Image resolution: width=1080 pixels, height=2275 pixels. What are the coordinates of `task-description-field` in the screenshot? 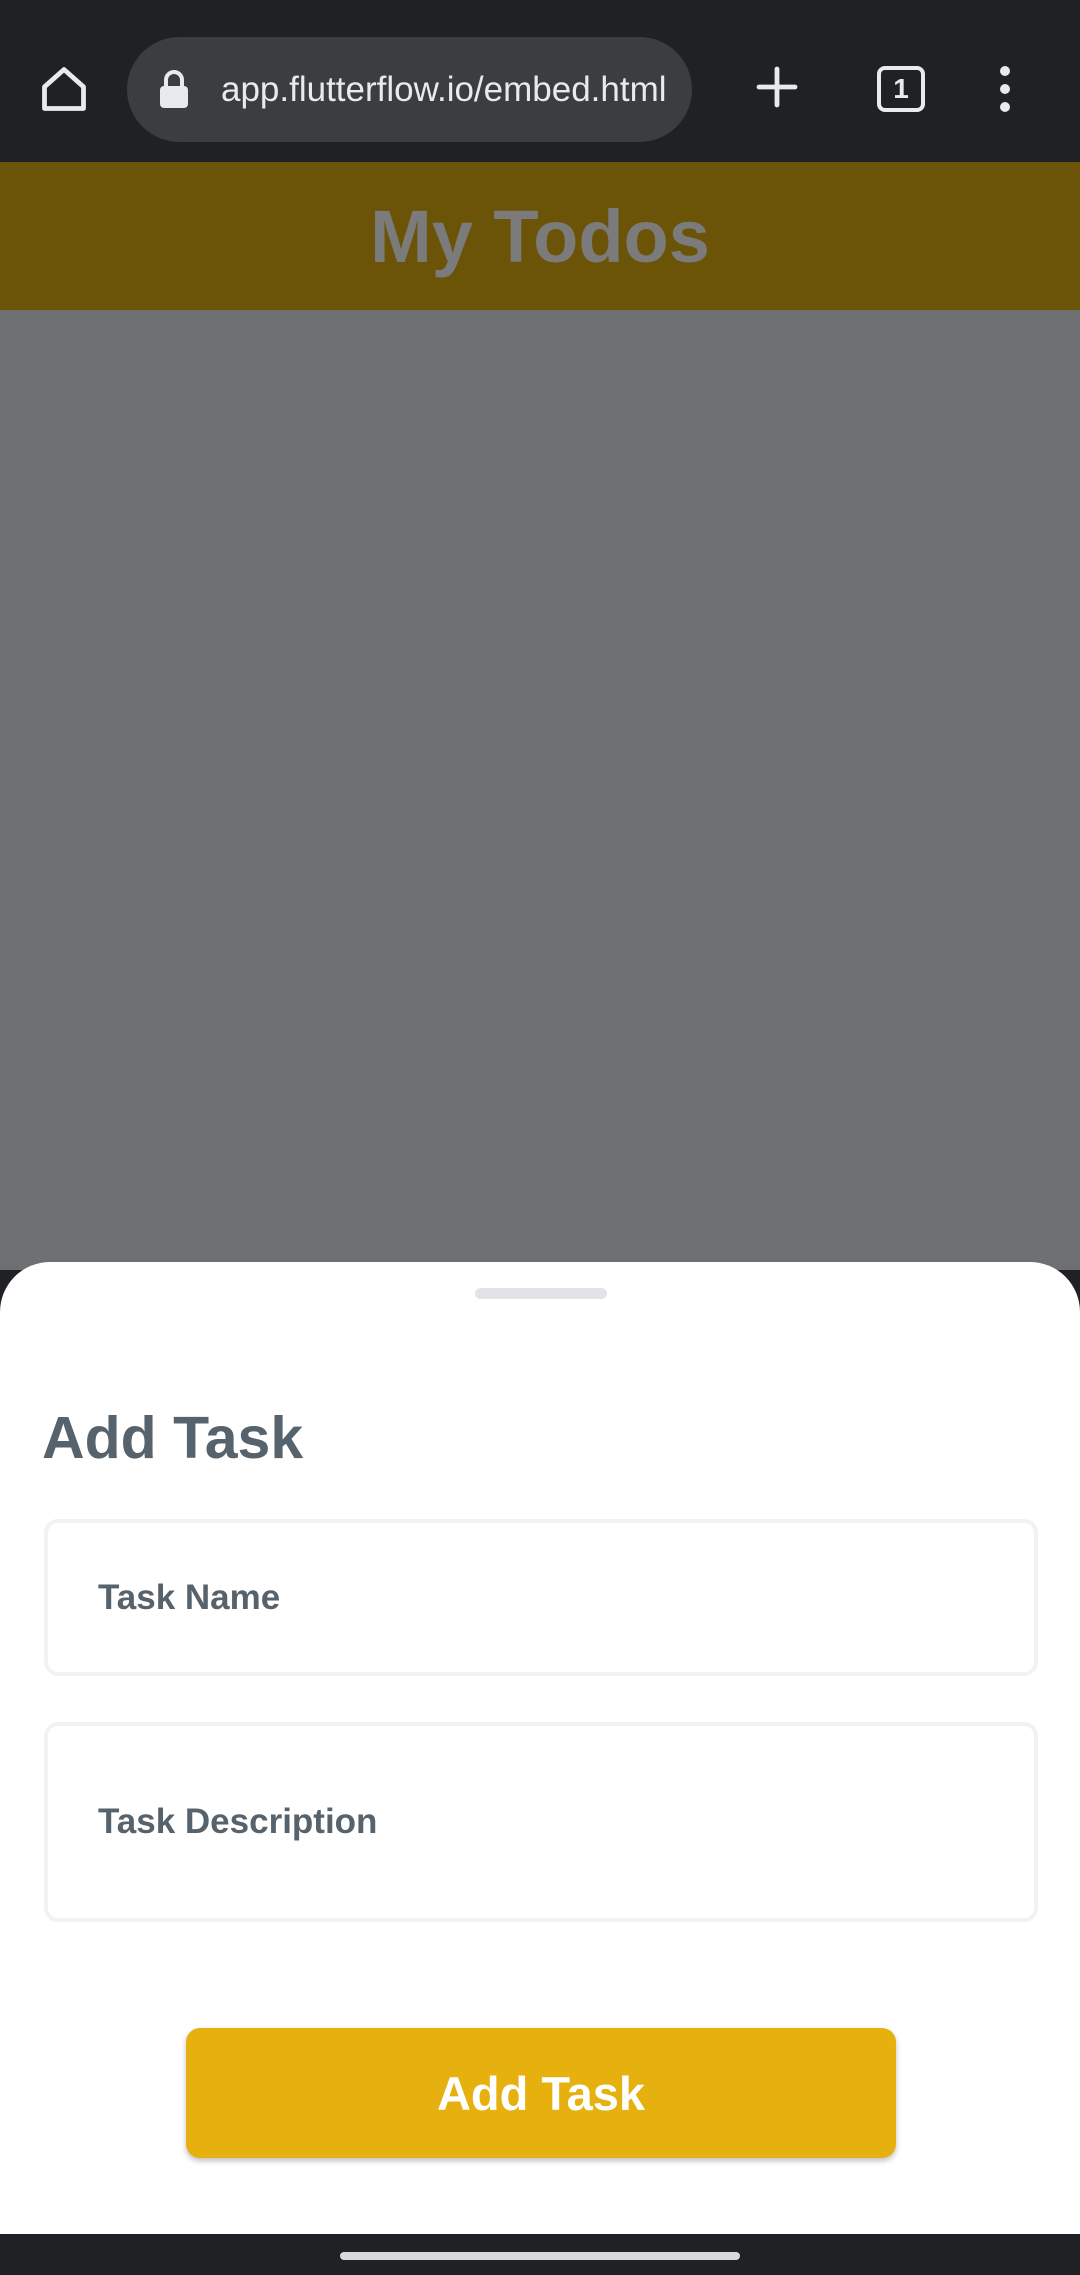 It's located at (541, 1822).